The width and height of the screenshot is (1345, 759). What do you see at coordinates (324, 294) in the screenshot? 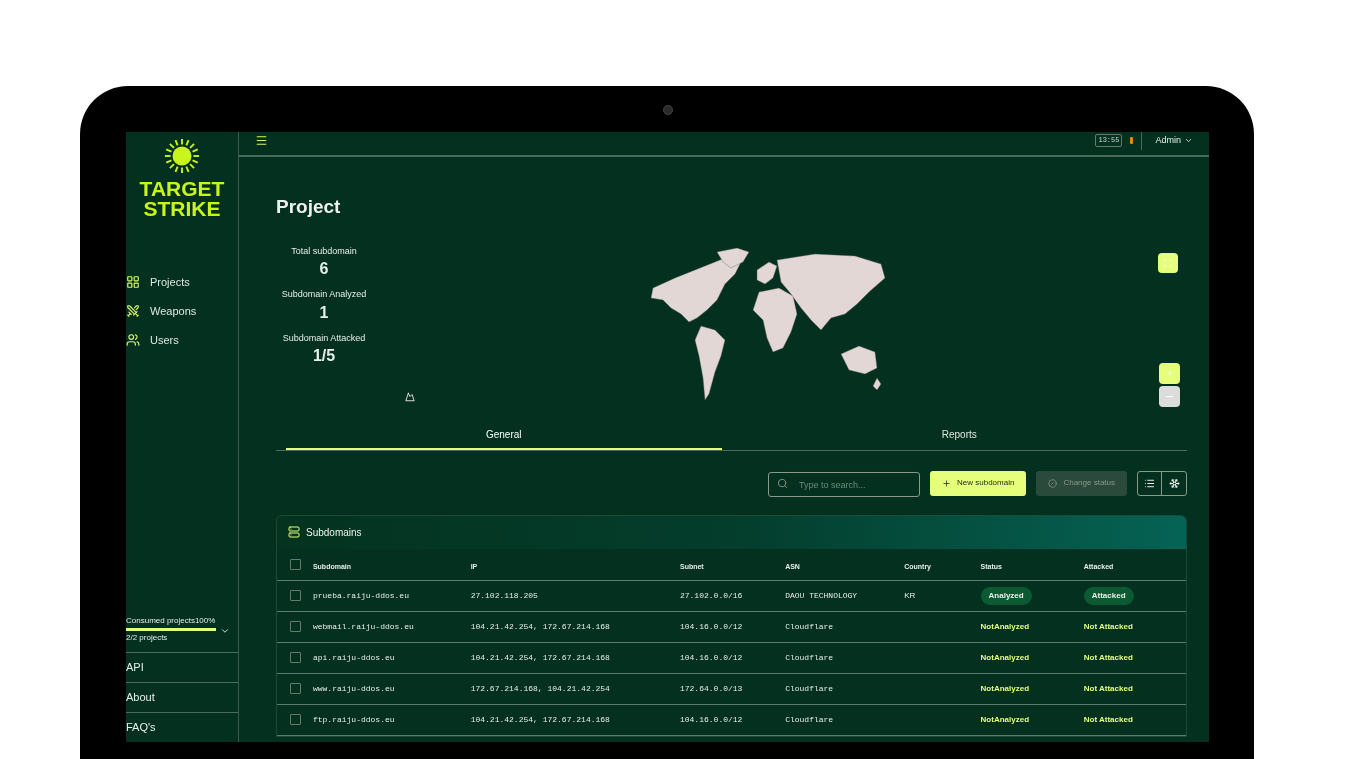
I see `stat-label: Subdomain Analyzed` at bounding box center [324, 294].